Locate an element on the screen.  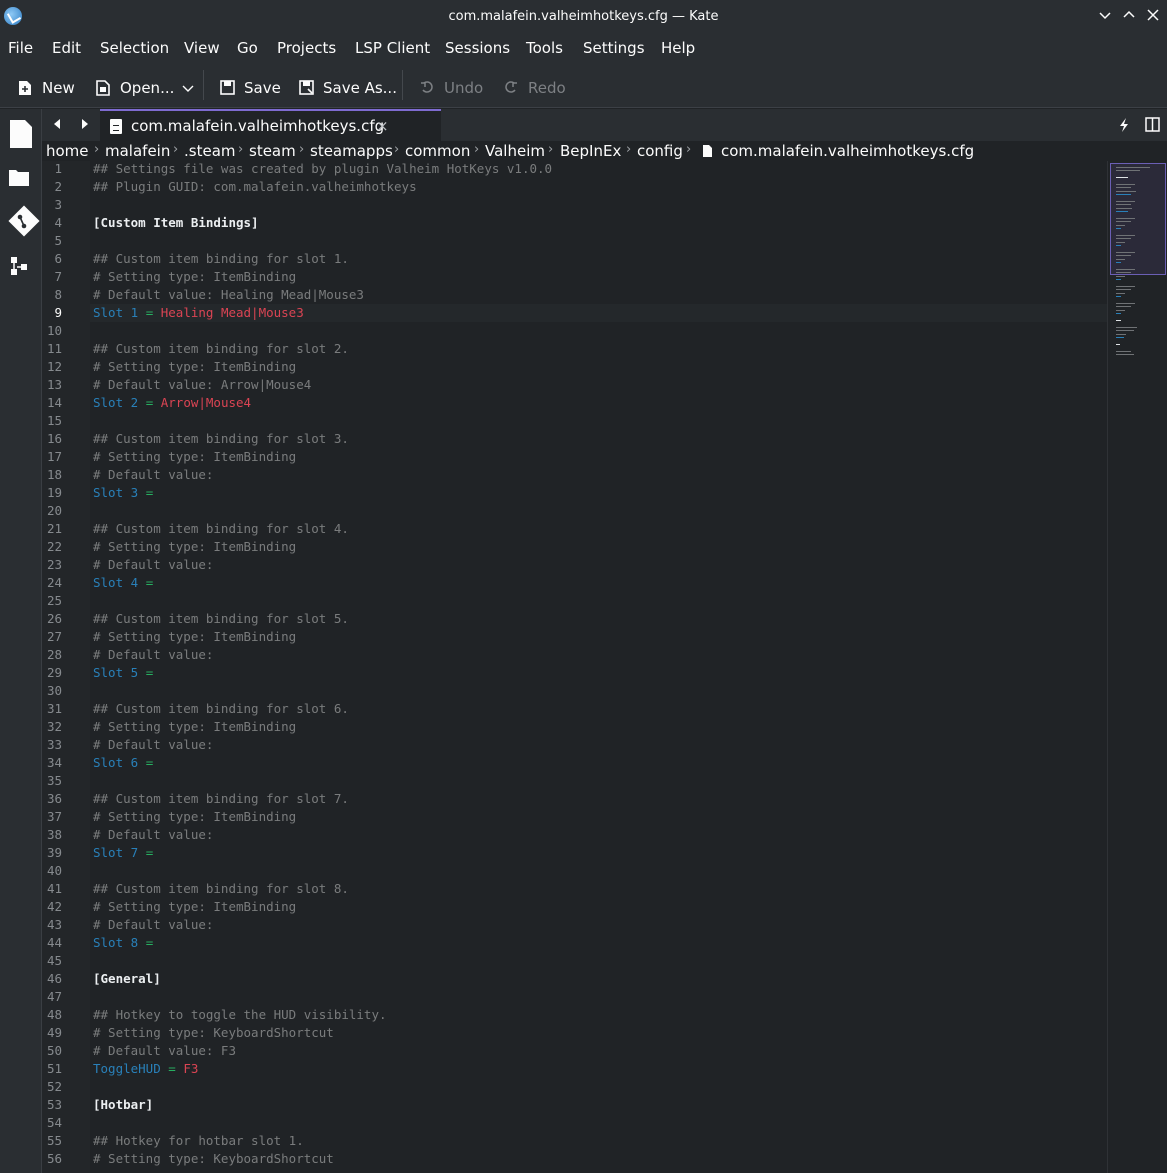
menu-file: File is located at coordinates (20, 48).